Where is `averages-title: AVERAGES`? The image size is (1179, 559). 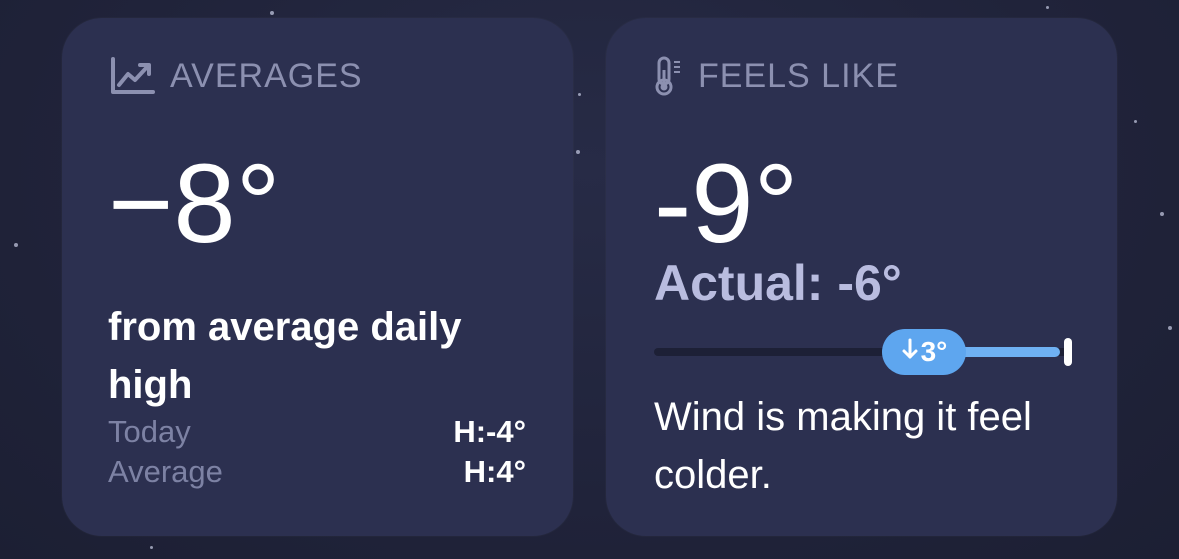
averages-title: AVERAGES is located at coordinates (266, 75).